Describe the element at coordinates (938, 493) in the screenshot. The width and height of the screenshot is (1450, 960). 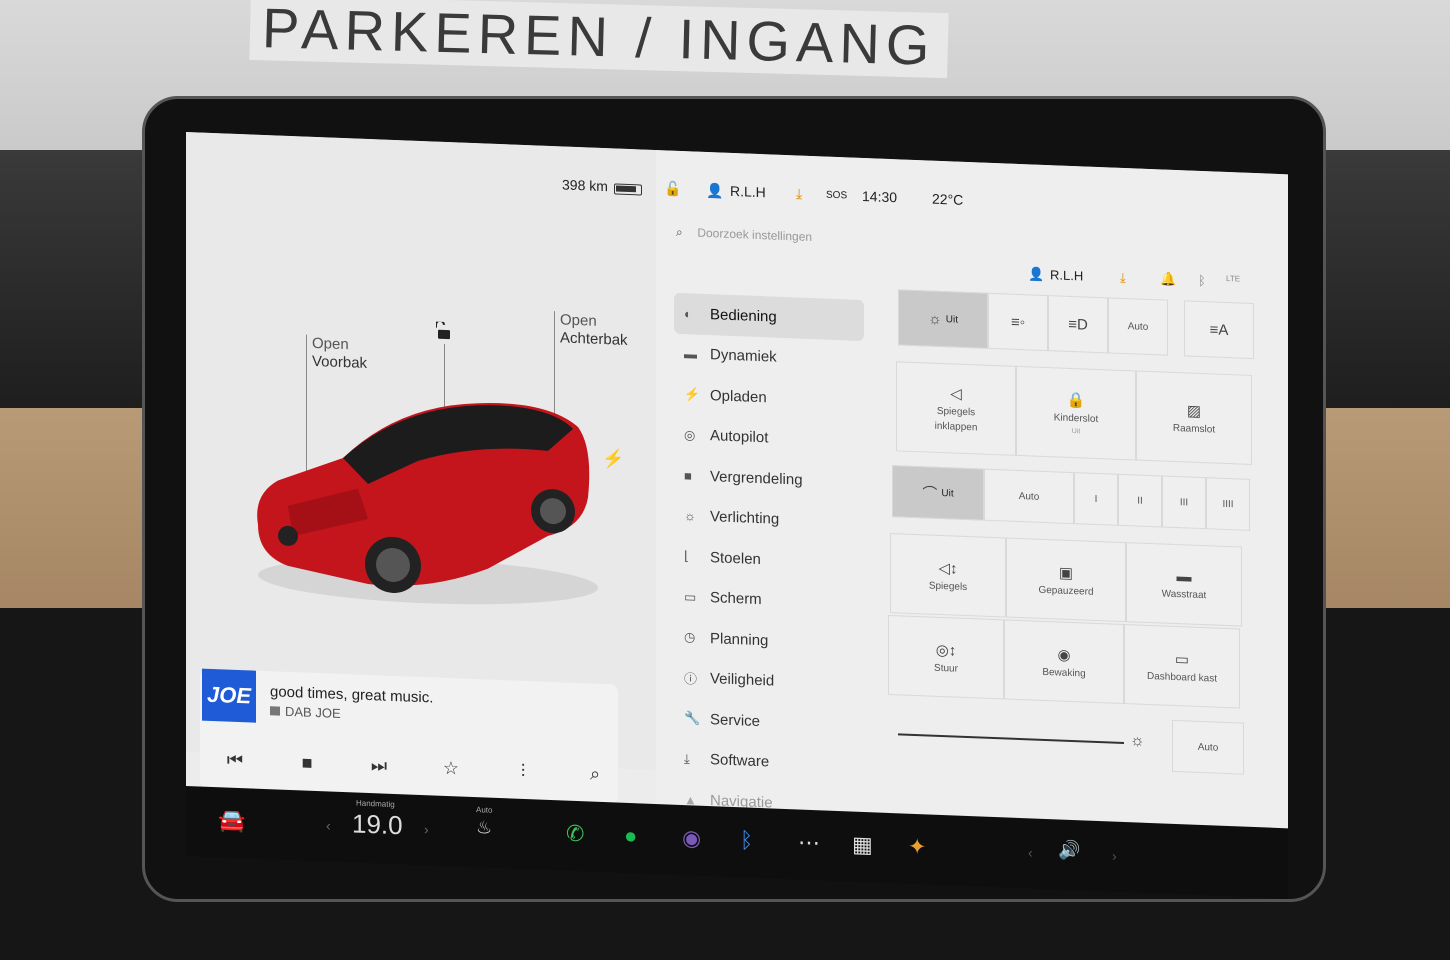
I see `wipers-off-button: ⌒ Uit` at that location.